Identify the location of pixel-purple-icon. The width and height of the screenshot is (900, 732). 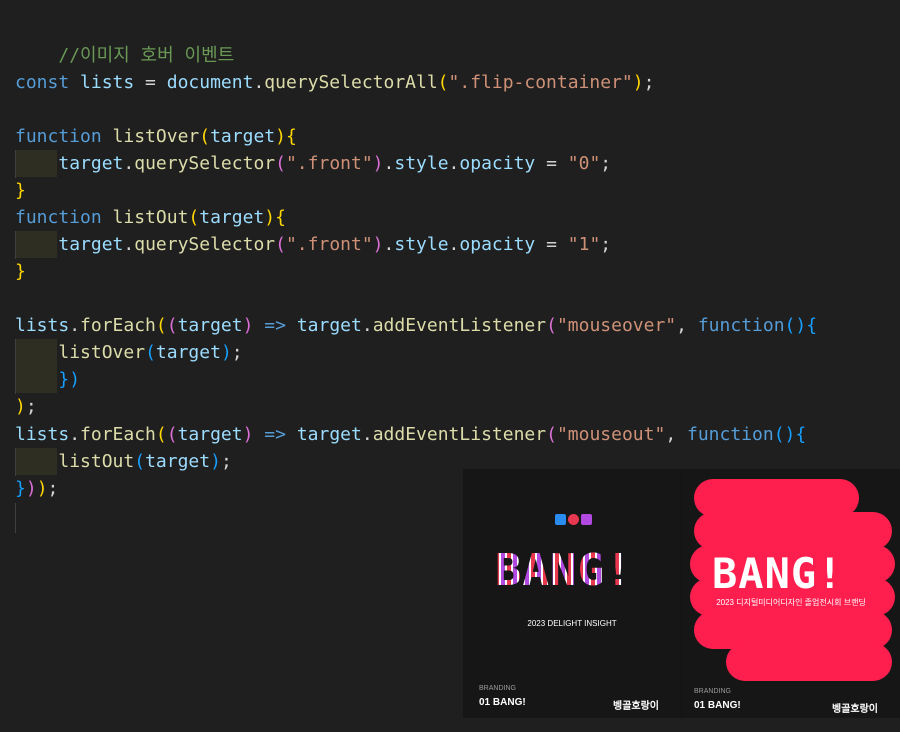
(586, 519).